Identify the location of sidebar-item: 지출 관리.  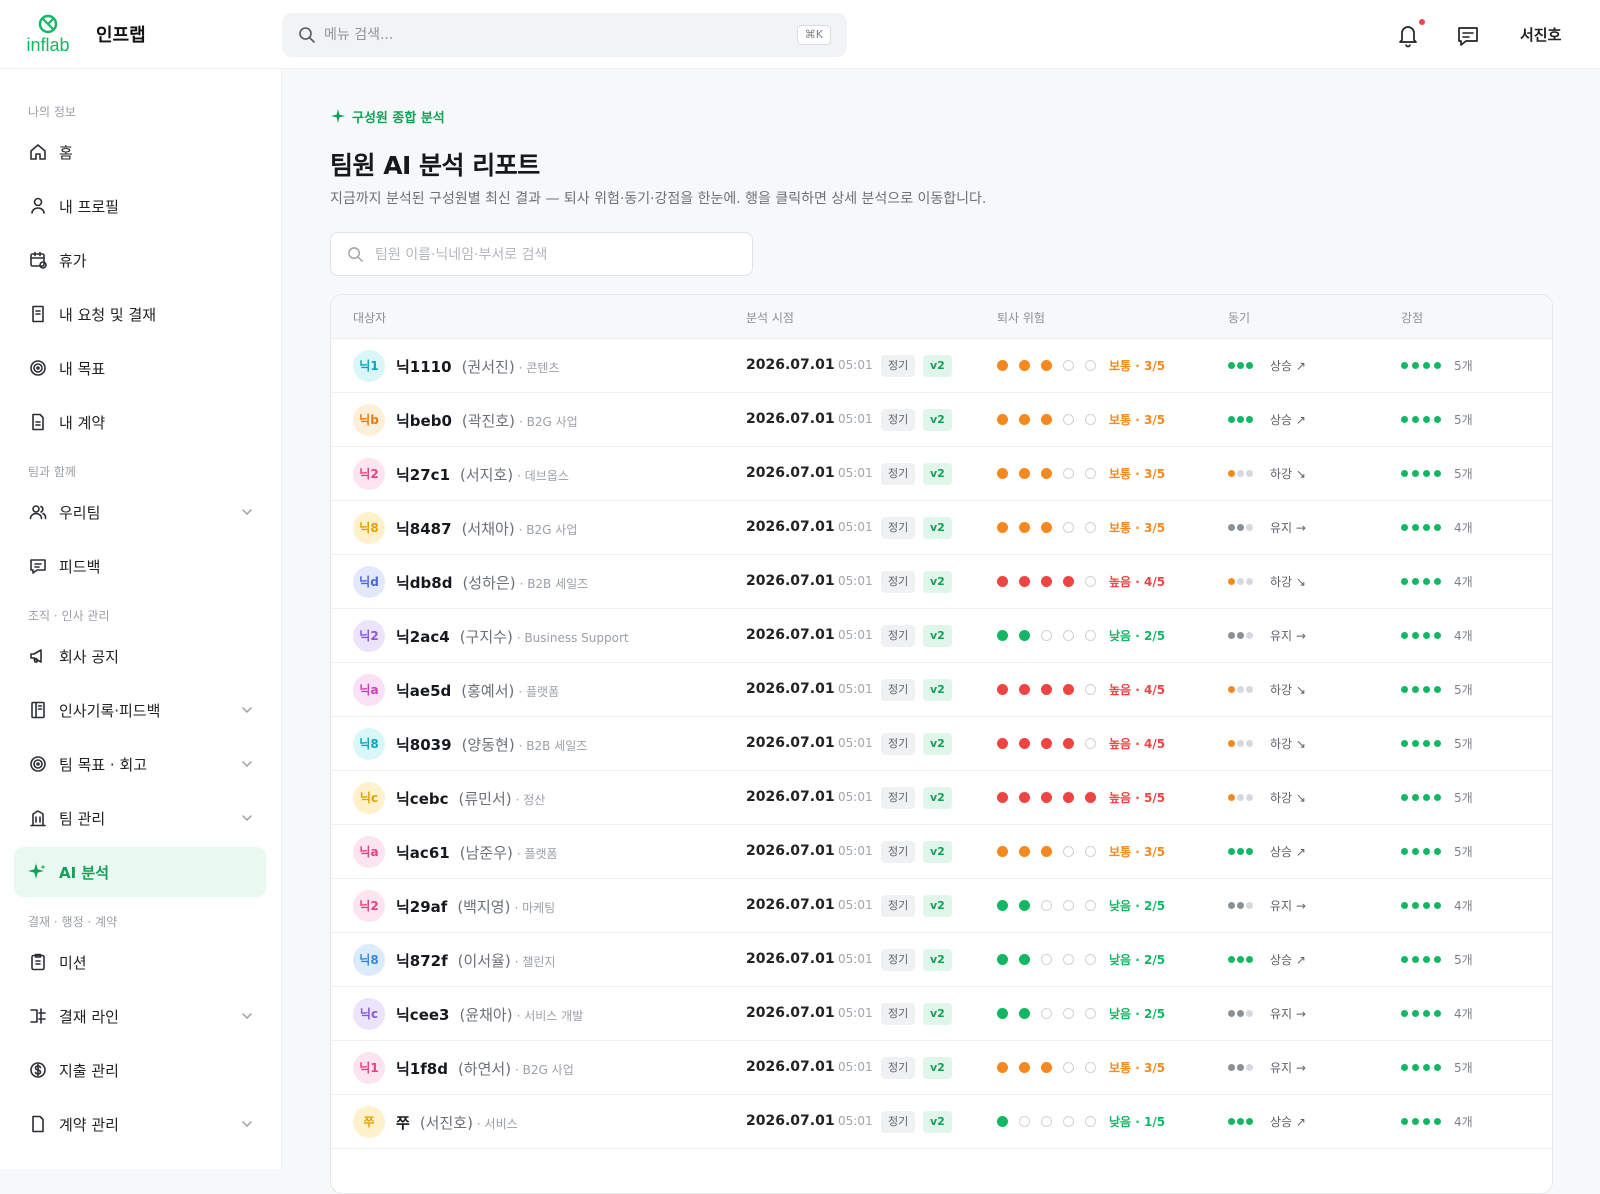
(140, 1070).